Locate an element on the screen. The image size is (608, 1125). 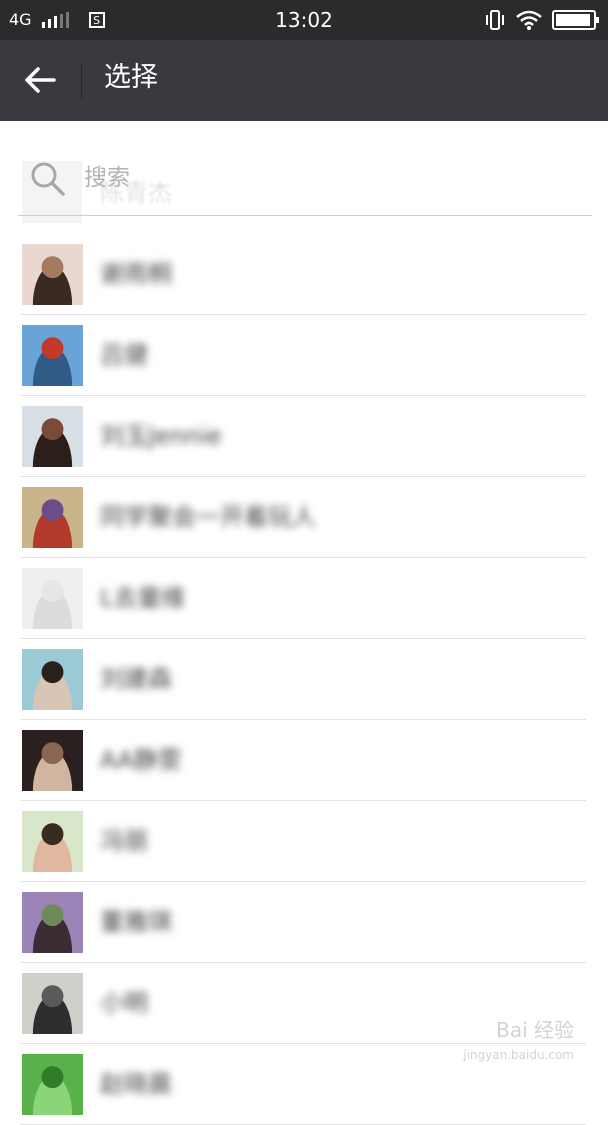
page-title: 选择 is located at coordinates (131, 77).